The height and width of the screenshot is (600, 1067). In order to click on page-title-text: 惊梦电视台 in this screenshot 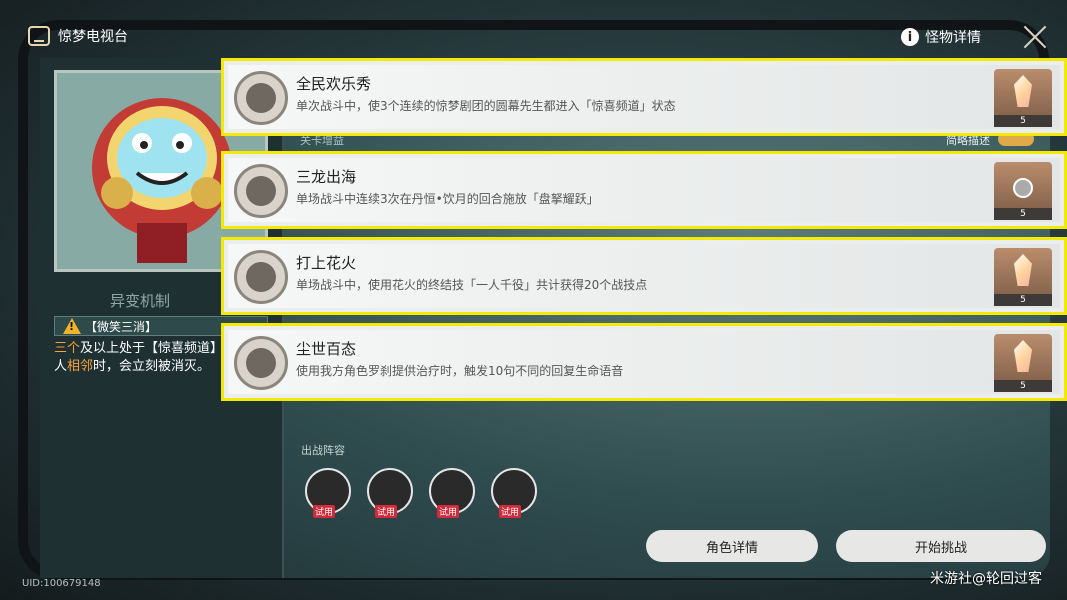, I will do `click(93, 37)`.